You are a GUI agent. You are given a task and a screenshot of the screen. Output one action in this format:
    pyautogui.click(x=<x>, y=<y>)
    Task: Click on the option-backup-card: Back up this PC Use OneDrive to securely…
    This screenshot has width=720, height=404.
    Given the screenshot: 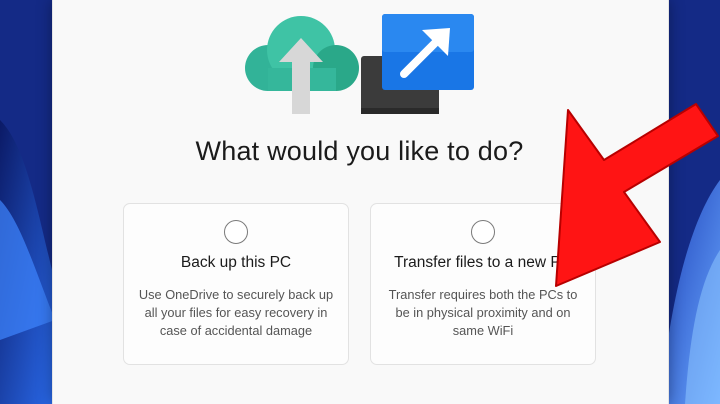 What is the action you would take?
    pyautogui.click(x=236, y=284)
    